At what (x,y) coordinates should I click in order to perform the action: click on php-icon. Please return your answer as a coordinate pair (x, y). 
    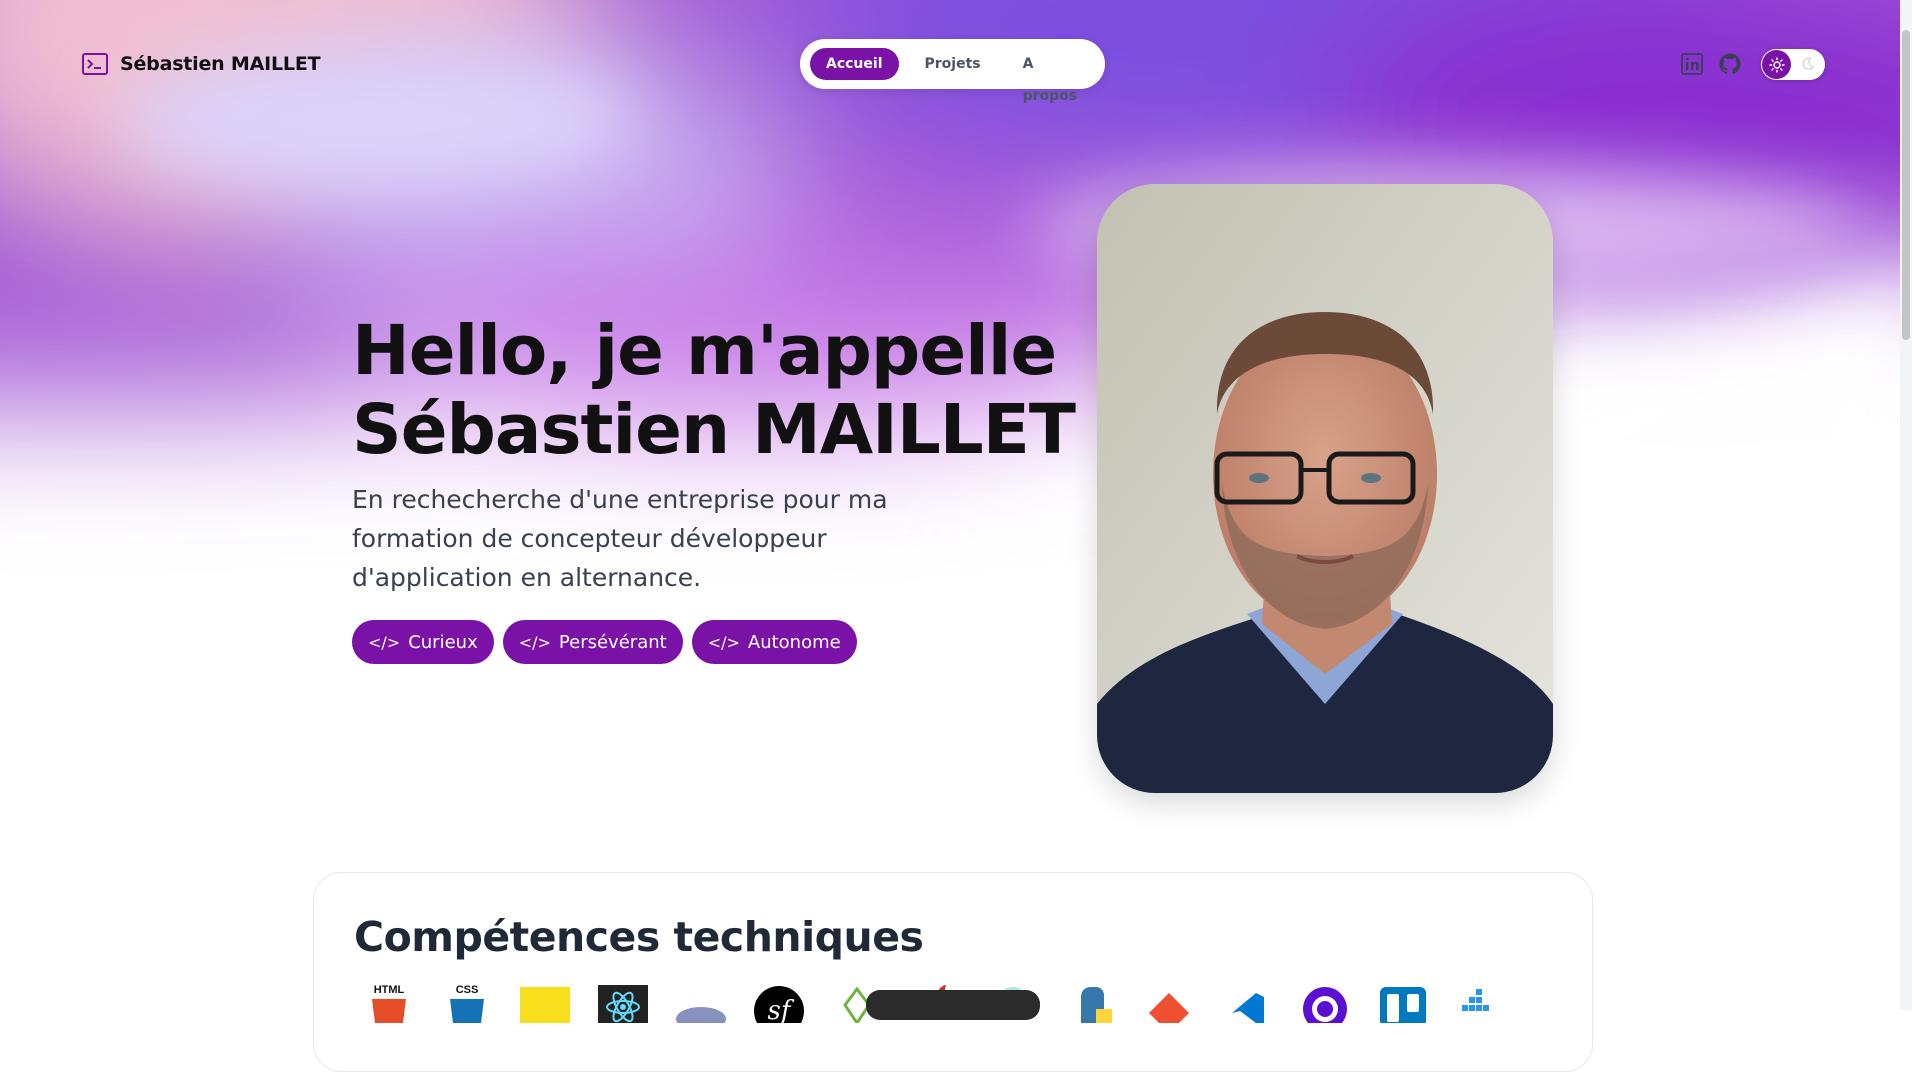
    Looking at the image, I should click on (701, 1003).